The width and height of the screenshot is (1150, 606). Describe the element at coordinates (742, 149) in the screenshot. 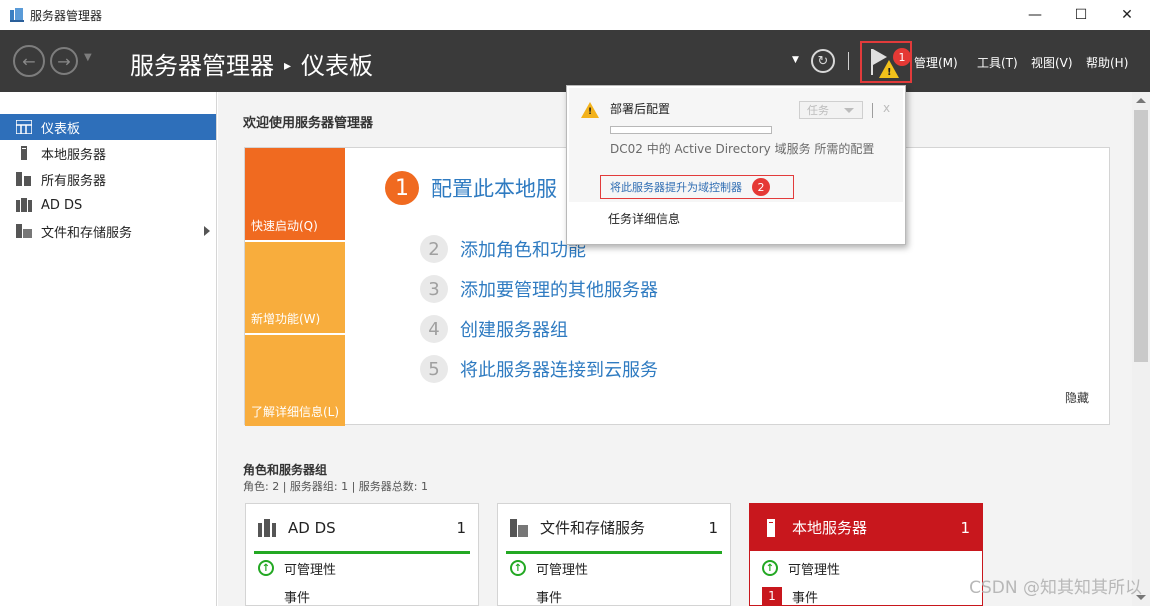

I see `notification-description: DC02 中的 Active Directory 域服务 所需的配置` at that location.